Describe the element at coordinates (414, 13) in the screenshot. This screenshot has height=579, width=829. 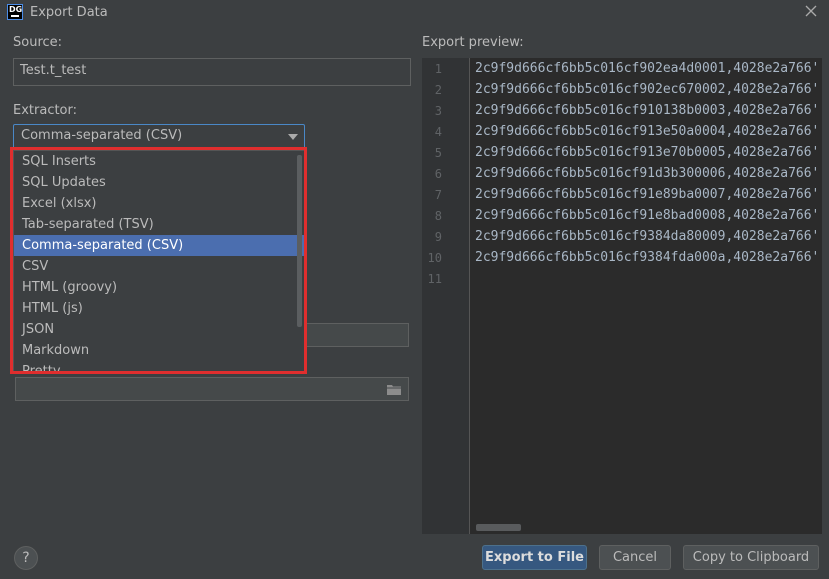
I see `title-bar: DG Export Data` at that location.